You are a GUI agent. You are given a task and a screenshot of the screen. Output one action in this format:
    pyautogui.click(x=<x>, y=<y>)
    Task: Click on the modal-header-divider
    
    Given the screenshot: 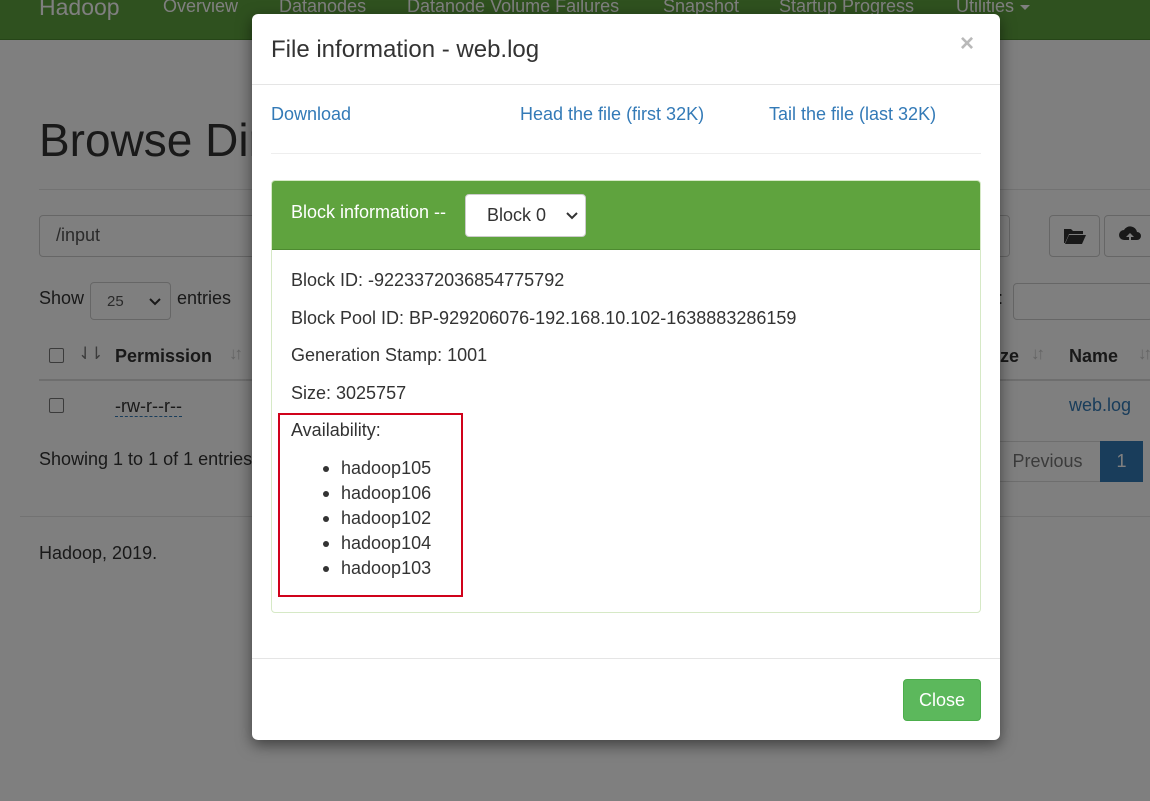 What is the action you would take?
    pyautogui.click(x=626, y=84)
    